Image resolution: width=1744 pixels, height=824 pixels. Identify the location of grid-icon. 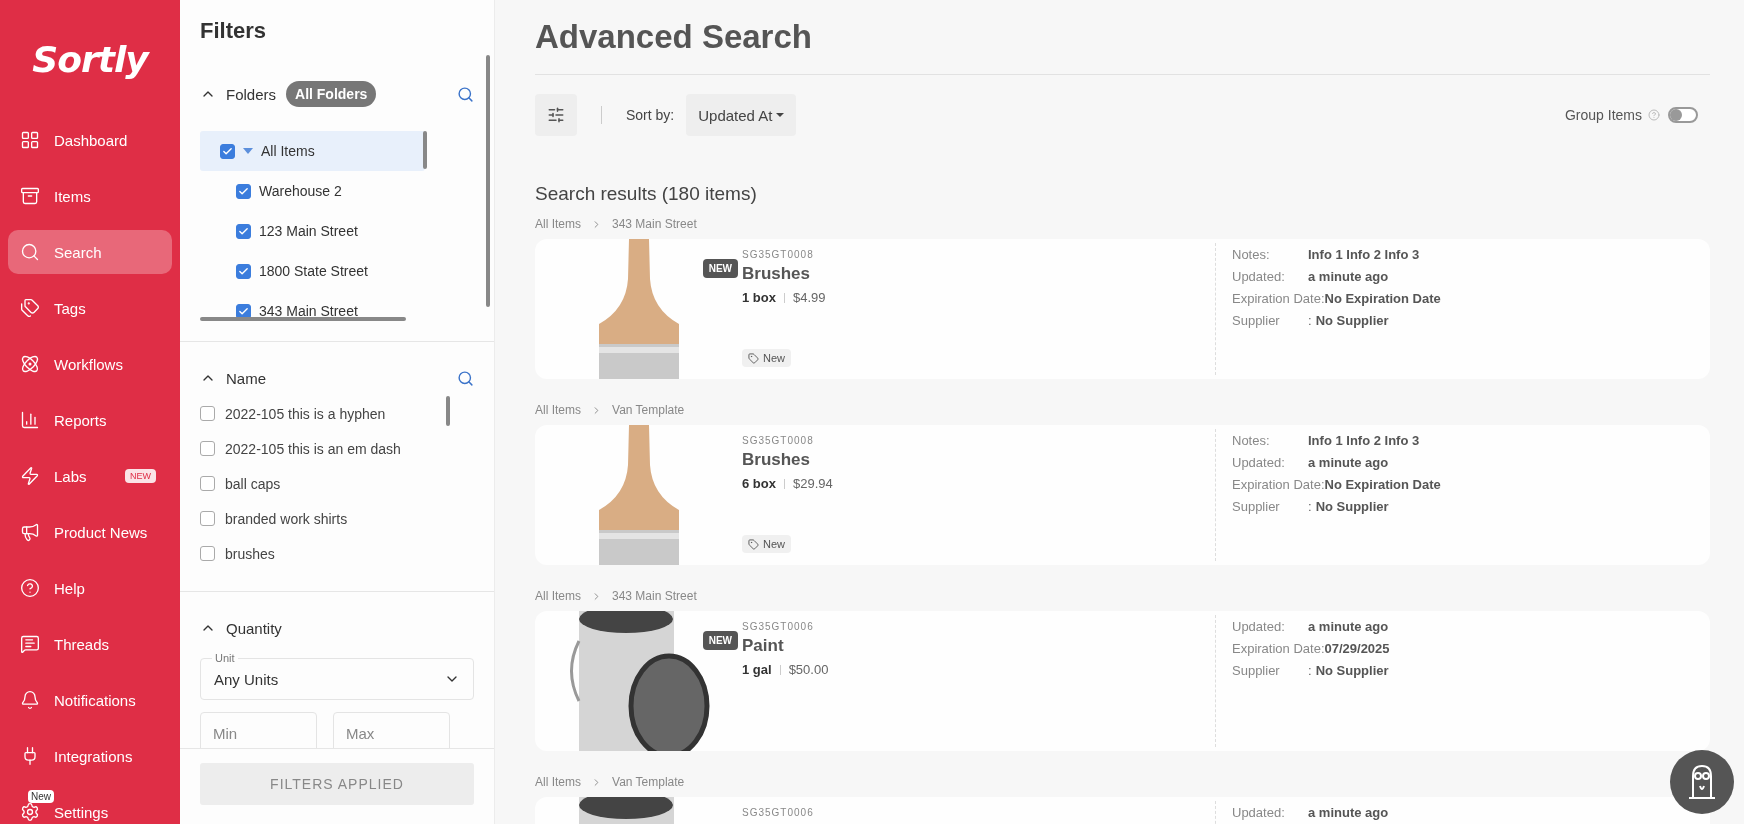
(30, 140).